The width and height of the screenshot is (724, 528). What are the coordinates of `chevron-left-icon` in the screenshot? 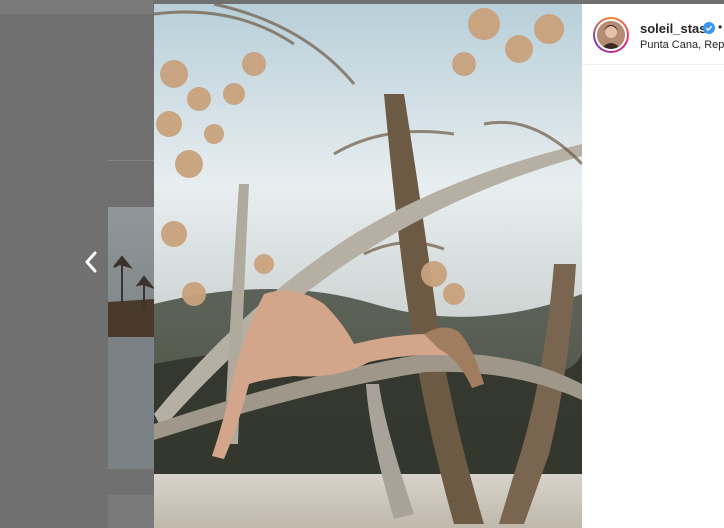 It's located at (91, 262).